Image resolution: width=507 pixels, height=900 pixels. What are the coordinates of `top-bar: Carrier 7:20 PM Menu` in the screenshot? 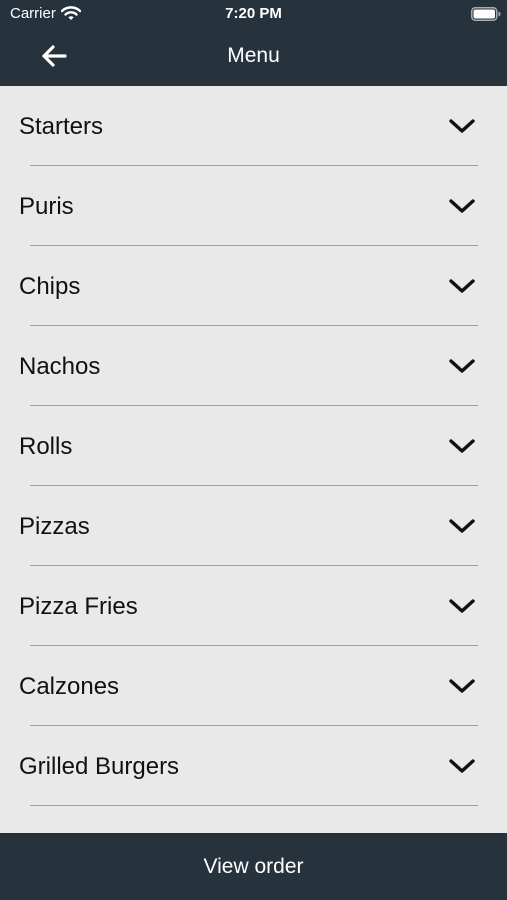 It's located at (253, 43).